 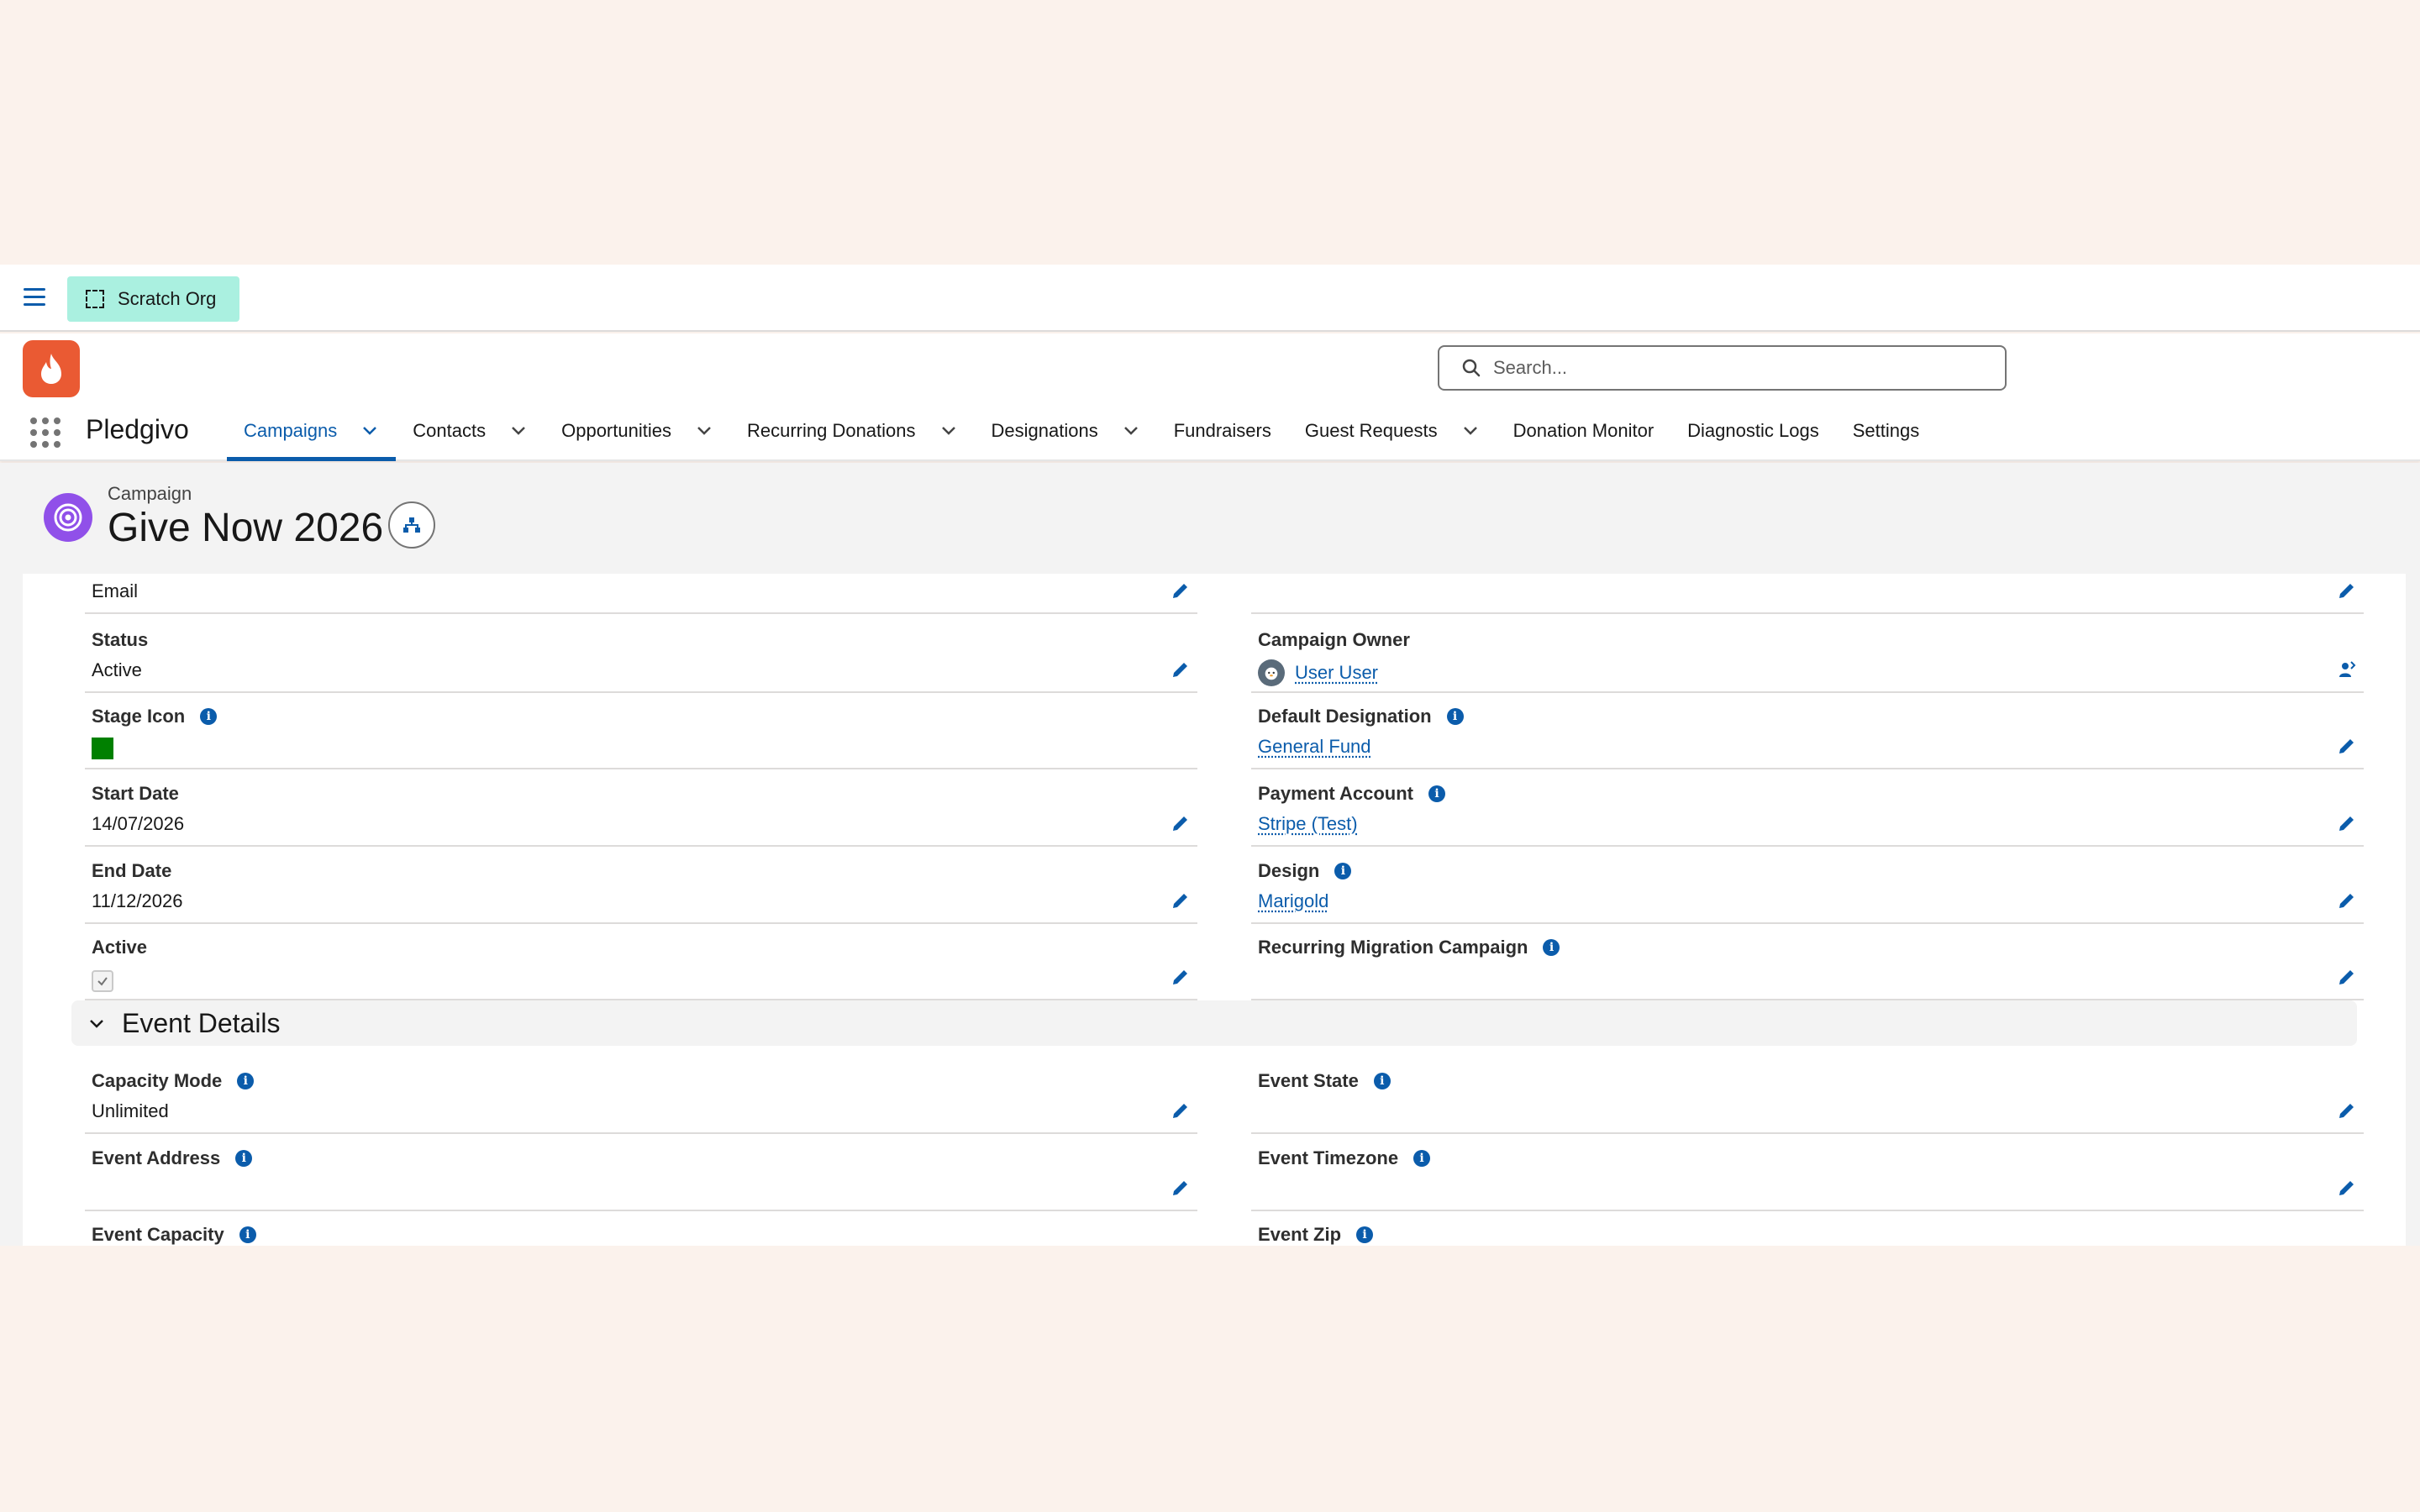 What do you see at coordinates (138, 900) in the screenshot?
I see `field-value: 11/12/2026` at bounding box center [138, 900].